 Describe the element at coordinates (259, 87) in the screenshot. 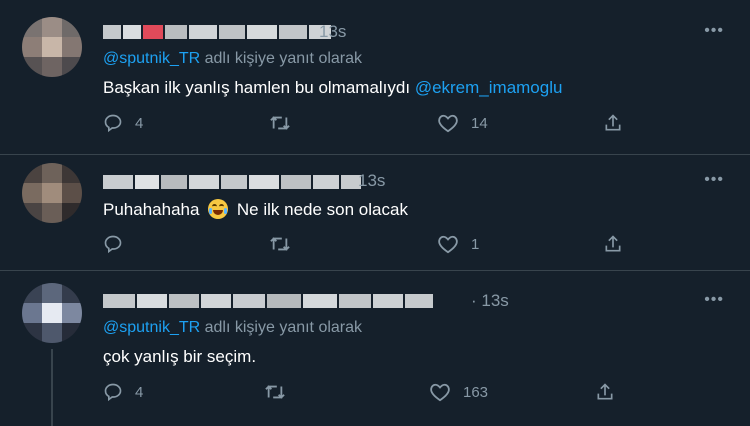

I see `tweet-text-content: Başkan ilk yanlış hamlen bu olmamalıydı` at that location.